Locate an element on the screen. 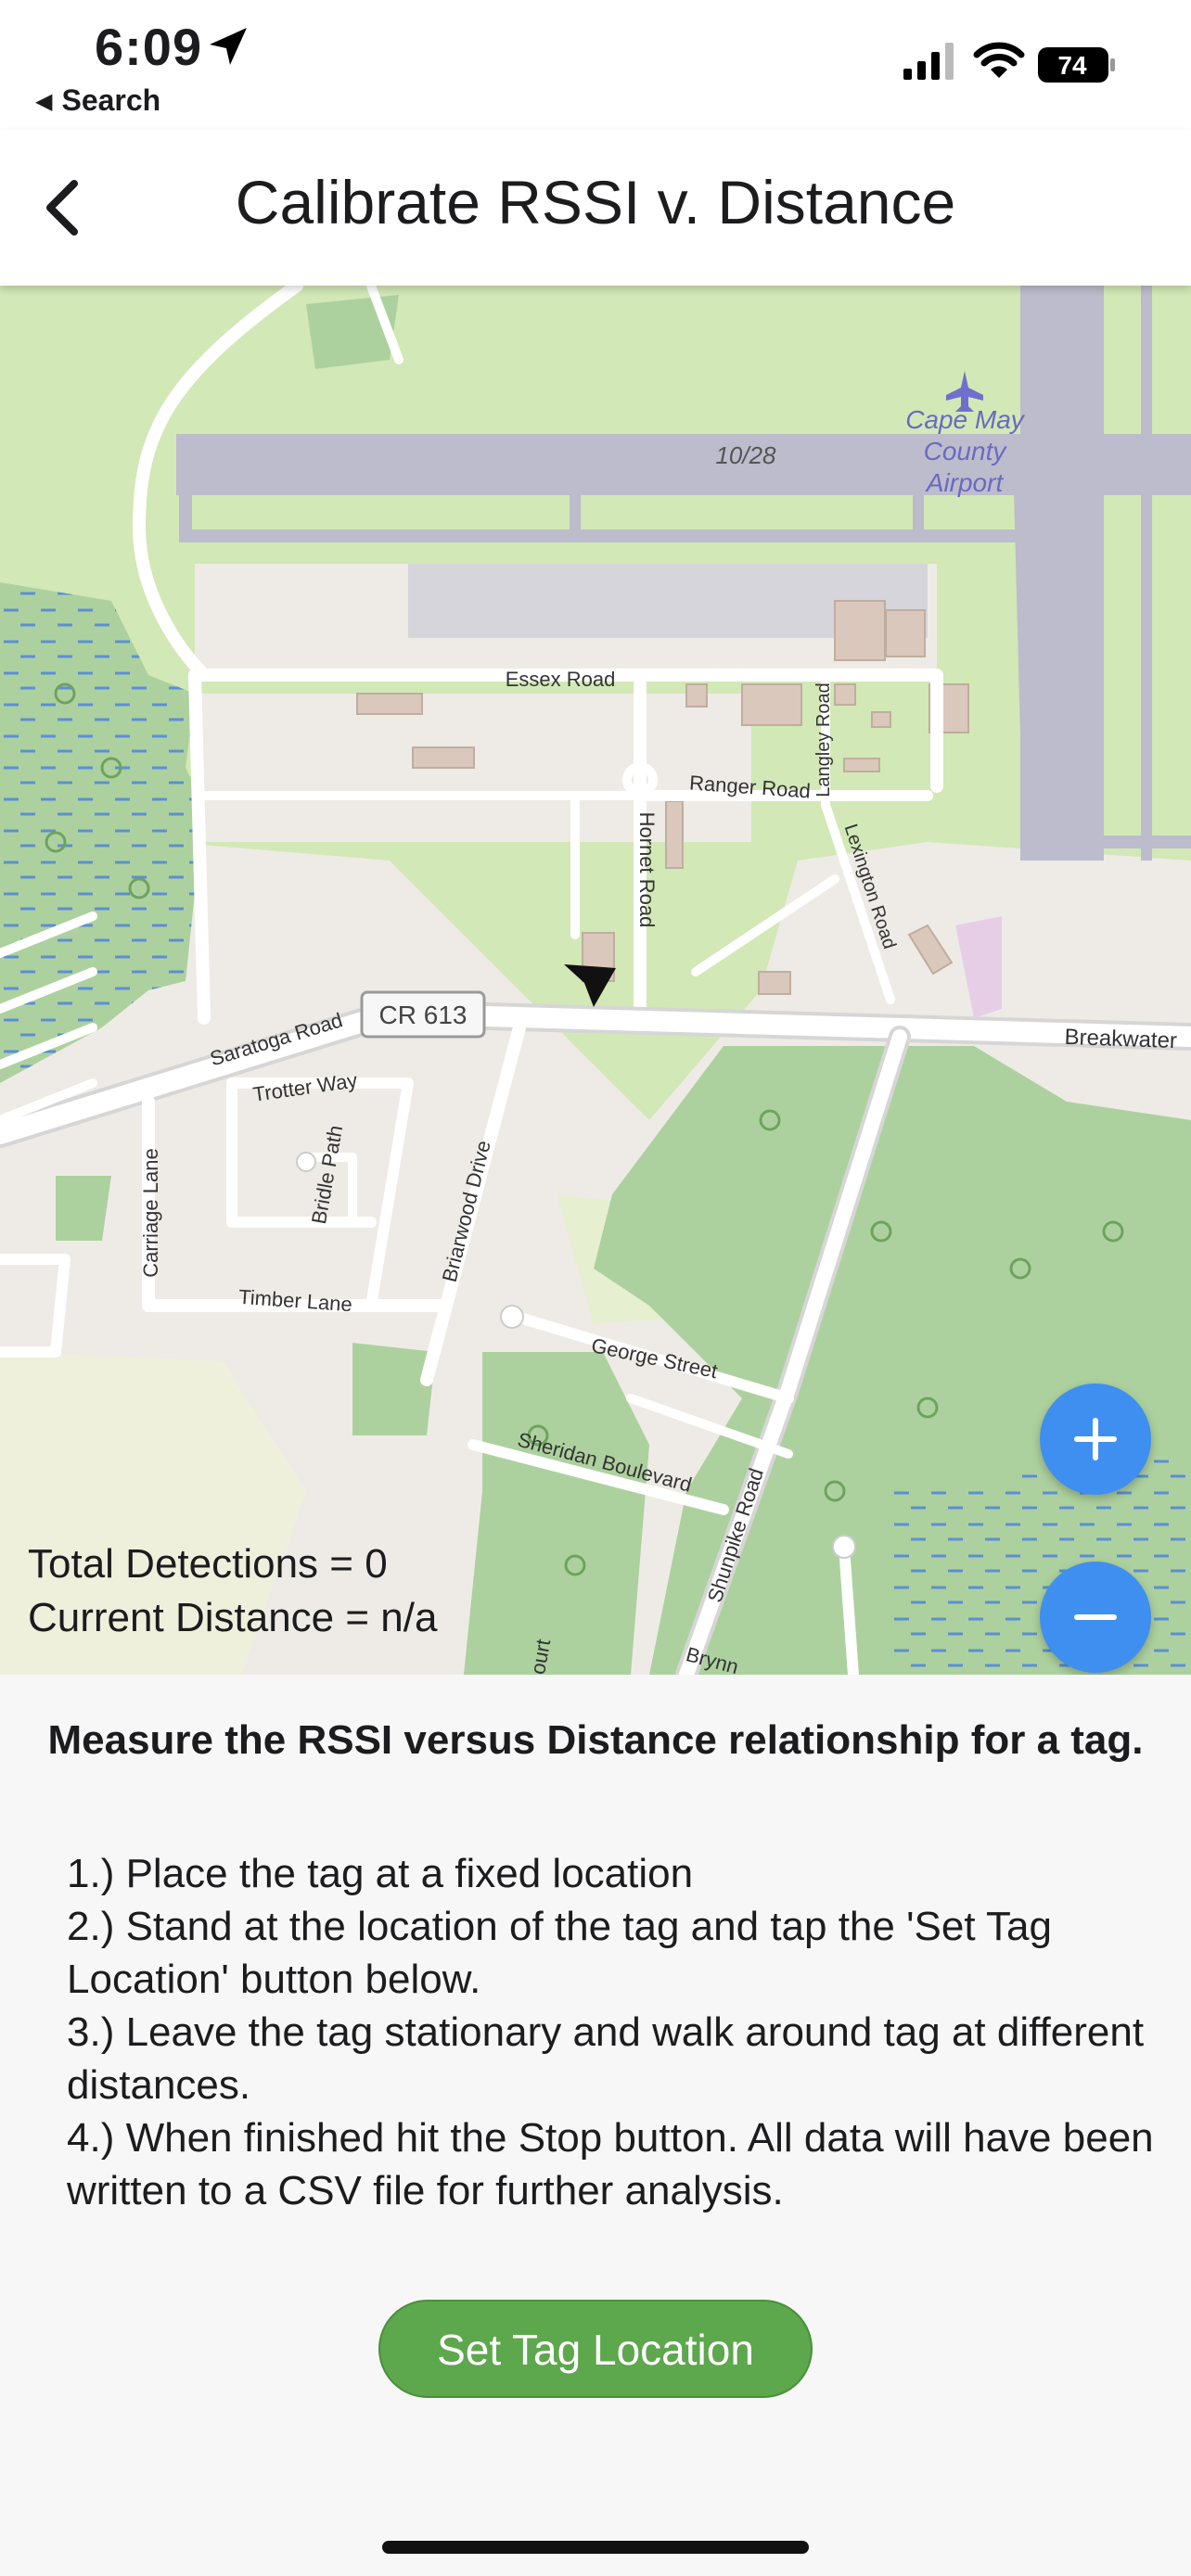  hornet-road-label: Hornet Road is located at coordinates (647, 870).